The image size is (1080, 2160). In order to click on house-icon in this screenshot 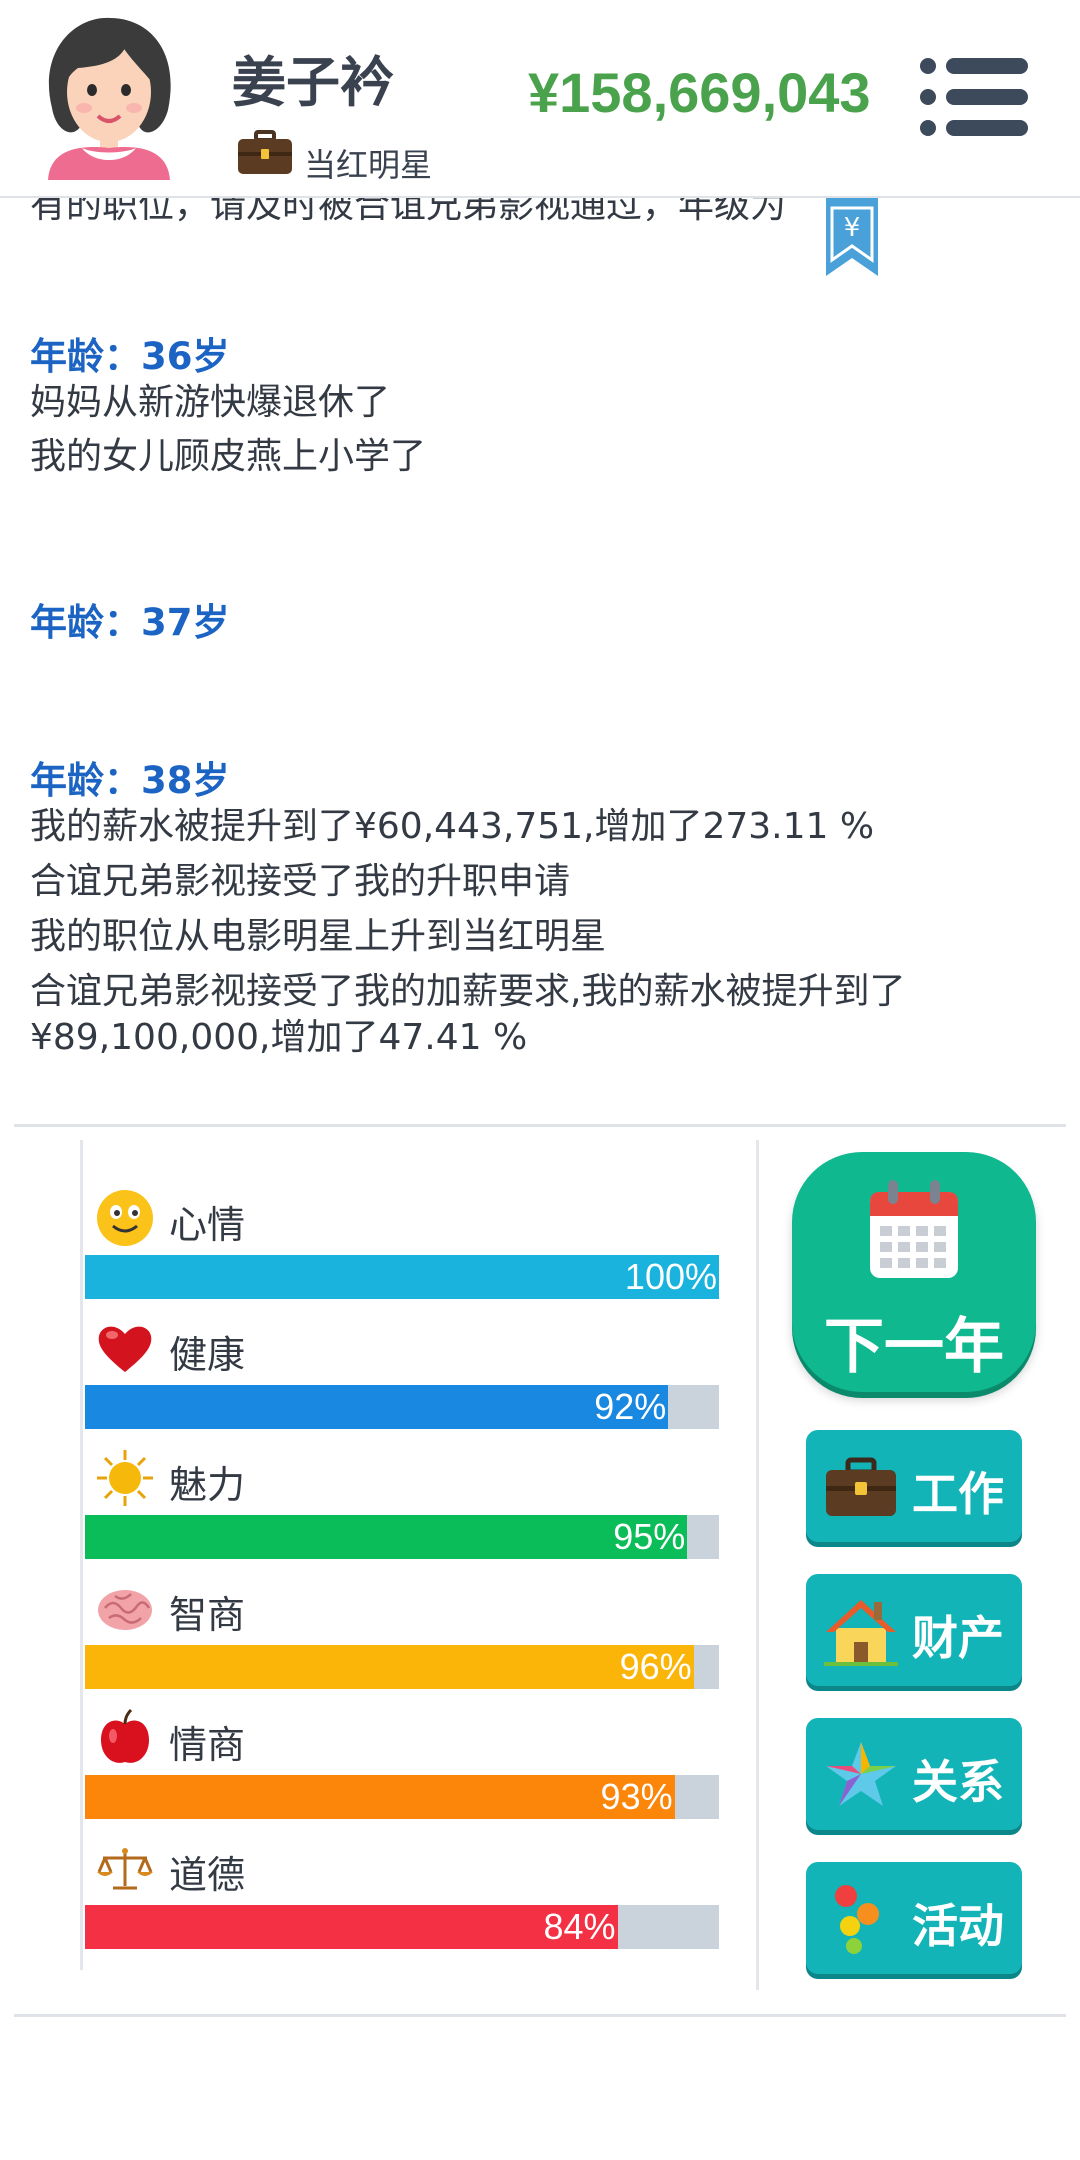, I will do `click(861, 1633)`.